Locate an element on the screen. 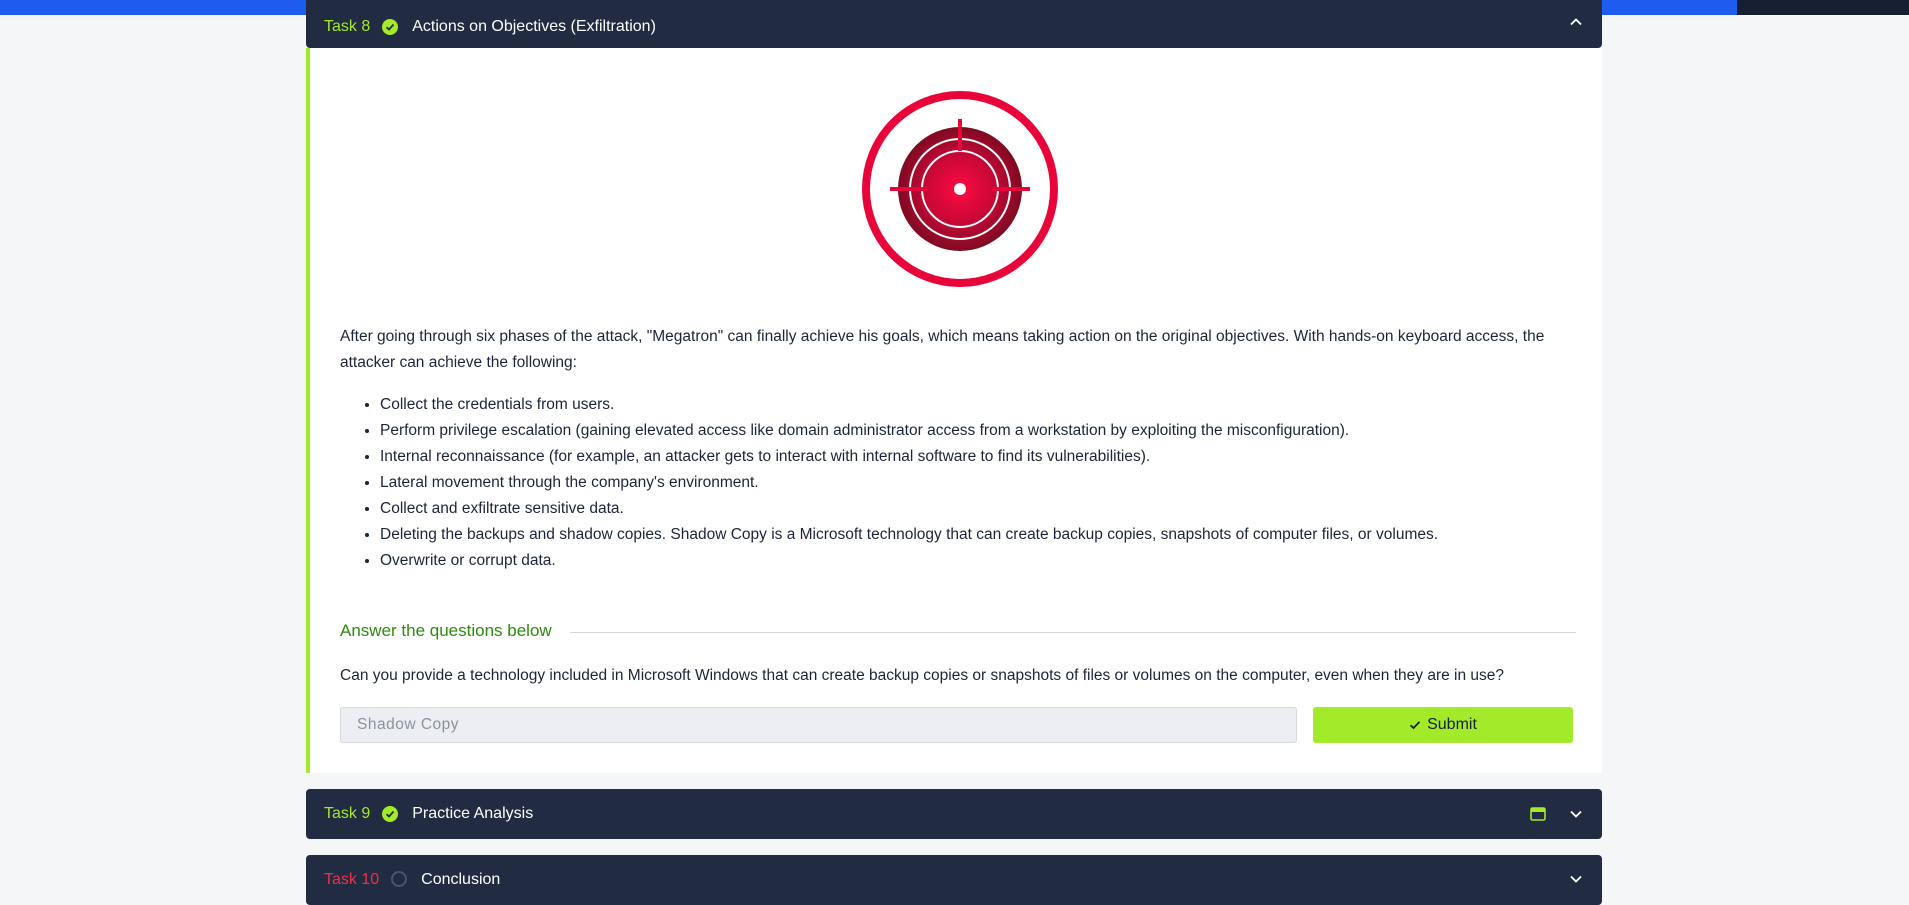 This screenshot has height=905, width=1909. browser-window-icon is located at coordinates (1538, 814).